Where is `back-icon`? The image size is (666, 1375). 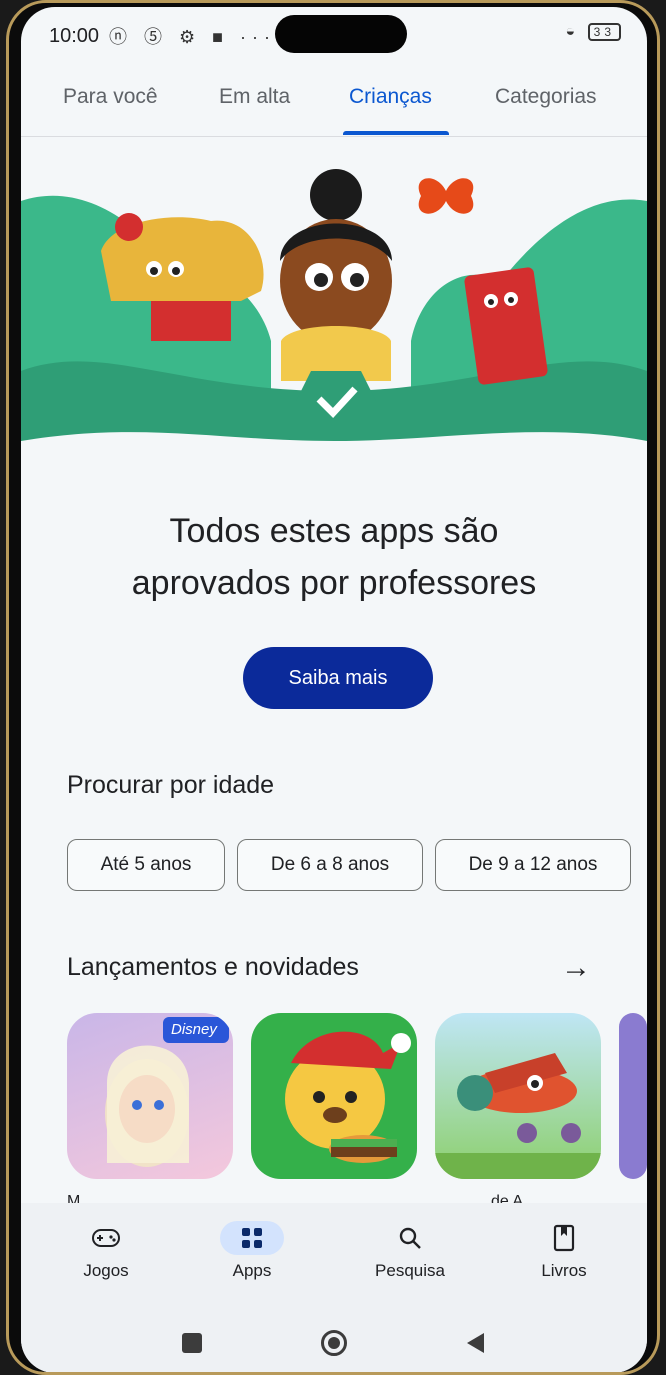
back-icon is located at coordinates (475, 1343).